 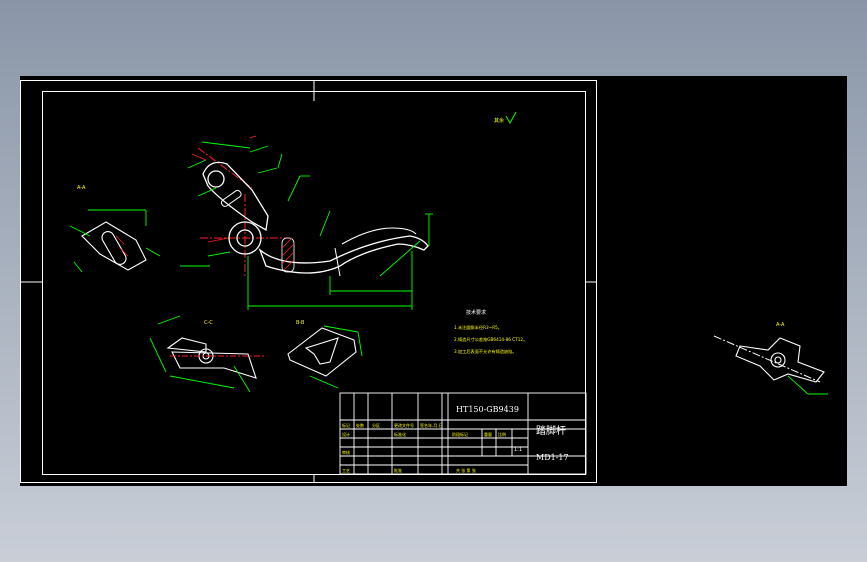 What do you see at coordinates (460, 434) in the screenshot?
I see `tb-r2-c5: 阶段标记` at bounding box center [460, 434].